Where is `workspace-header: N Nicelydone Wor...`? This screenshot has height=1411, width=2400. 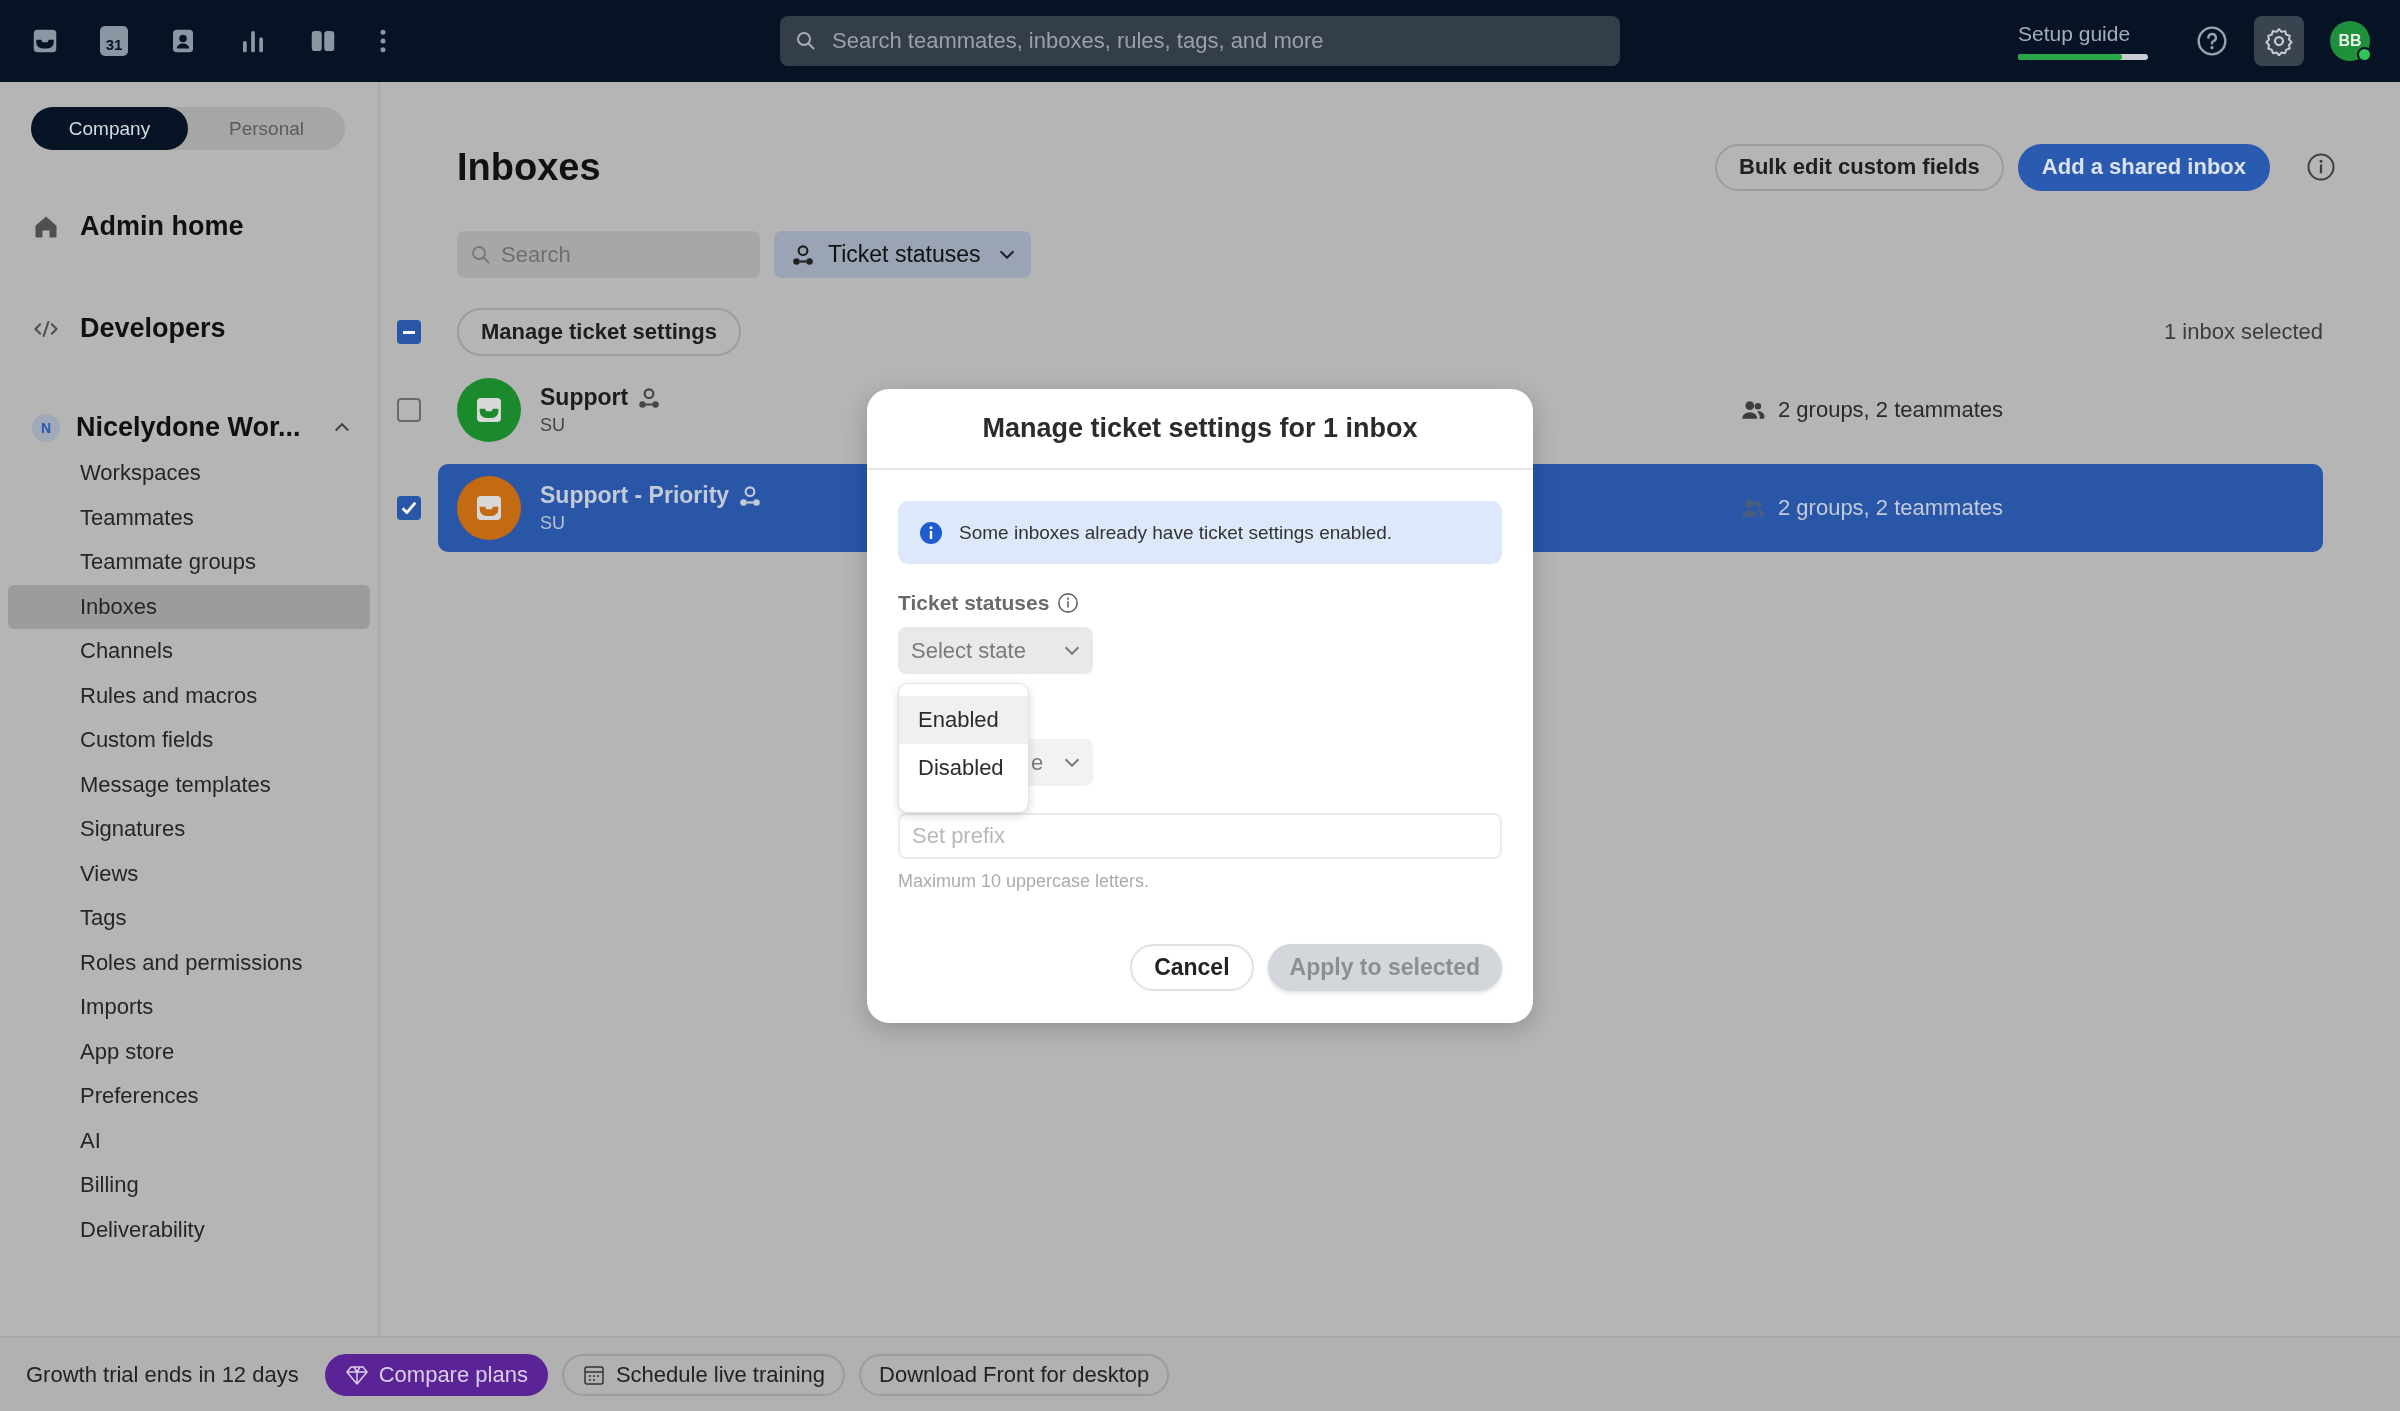 workspace-header: N Nicelydone Wor... is located at coordinates (192, 427).